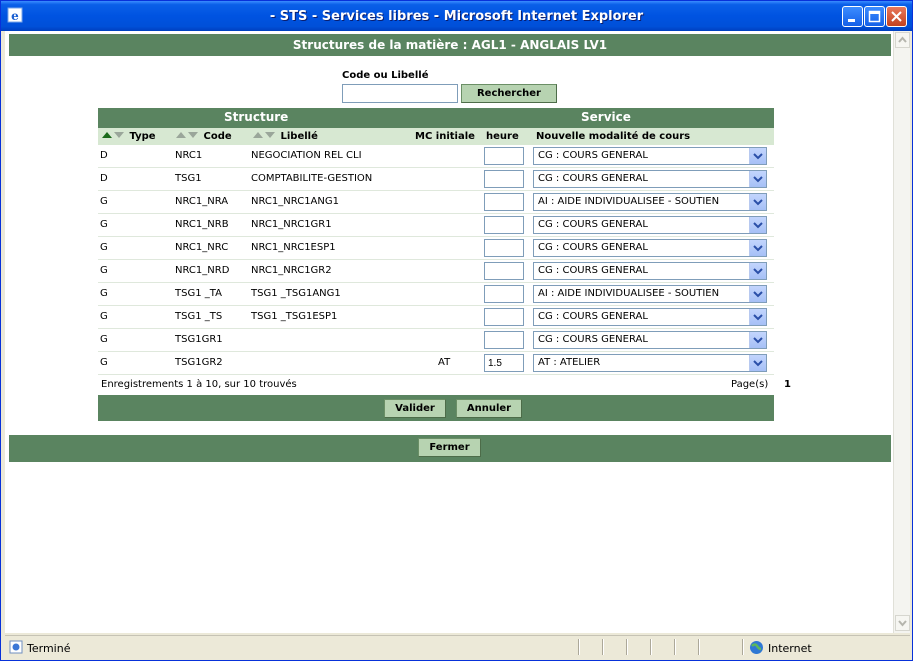  I want to click on col-type-label: Type, so click(142, 136).